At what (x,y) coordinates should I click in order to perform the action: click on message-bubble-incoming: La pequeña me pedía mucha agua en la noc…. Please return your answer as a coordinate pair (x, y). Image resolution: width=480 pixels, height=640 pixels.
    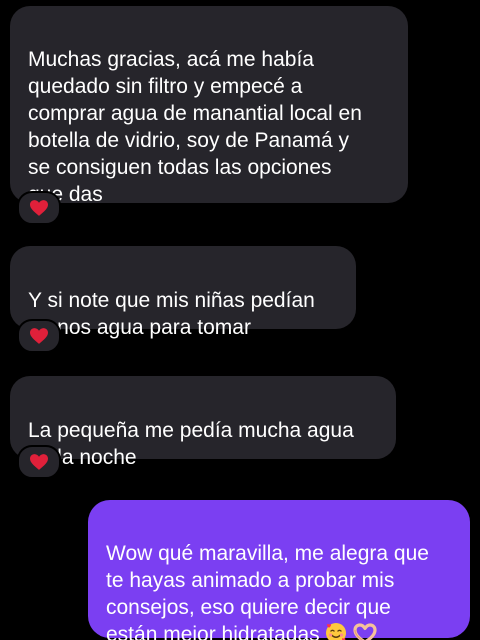
    Looking at the image, I should click on (203, 422).